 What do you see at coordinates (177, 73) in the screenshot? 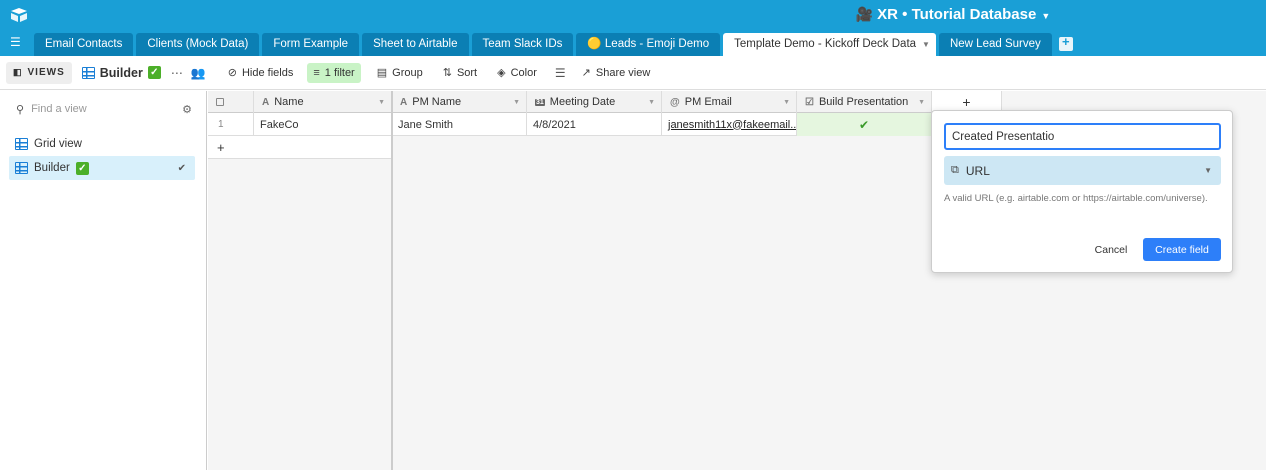
I see `more-options-icon: ⋯` at bounding box center [177, 73].